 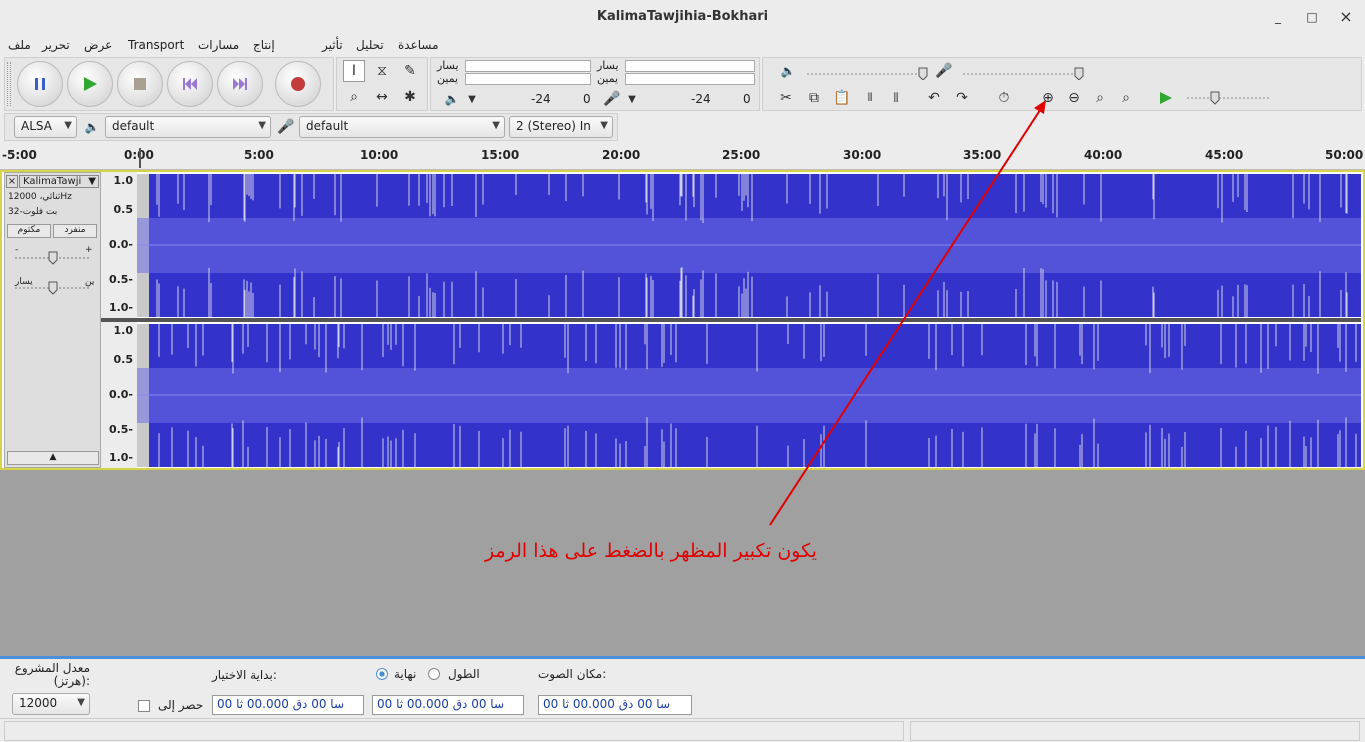 I want to click on playhead, so click(x=140, y=158).